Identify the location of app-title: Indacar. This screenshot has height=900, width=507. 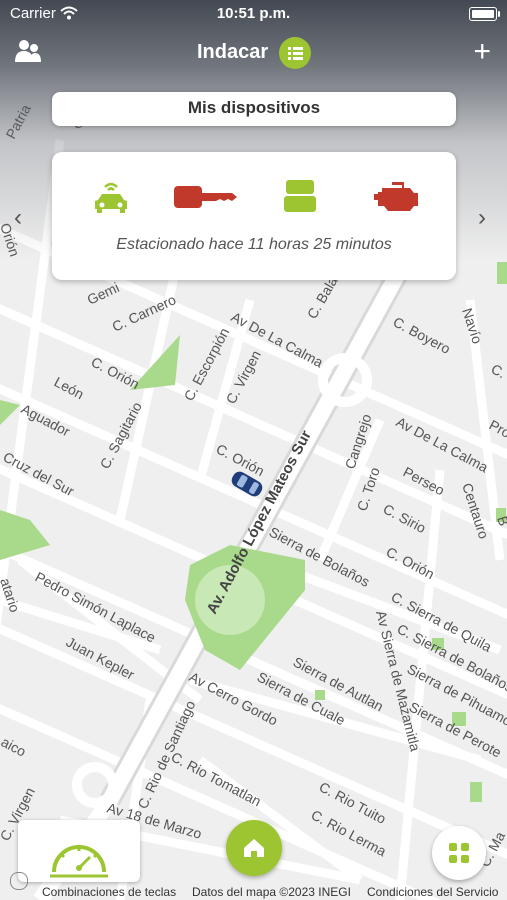
(233, 52).